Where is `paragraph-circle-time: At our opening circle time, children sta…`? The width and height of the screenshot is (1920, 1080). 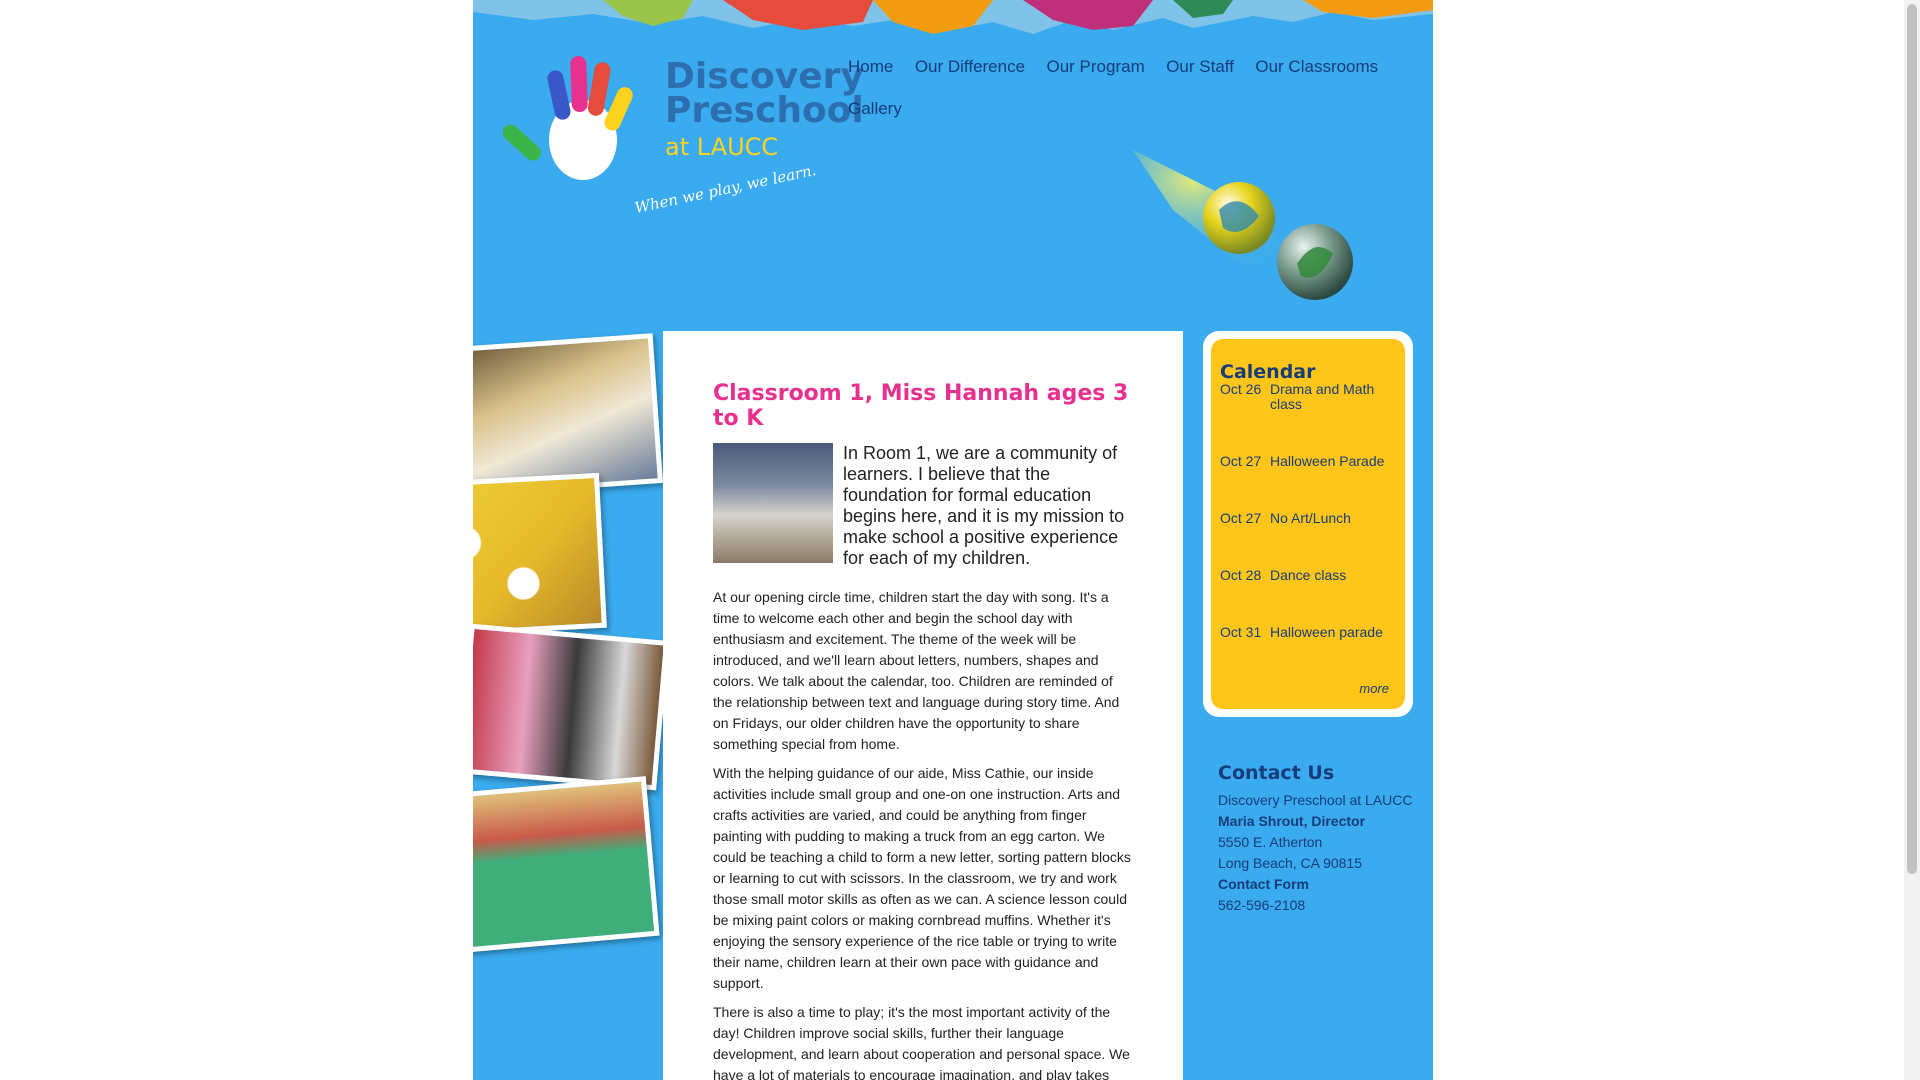 paragraph-circle-time: At our opening circle time, children sta… is located at coordinates (916, 670).